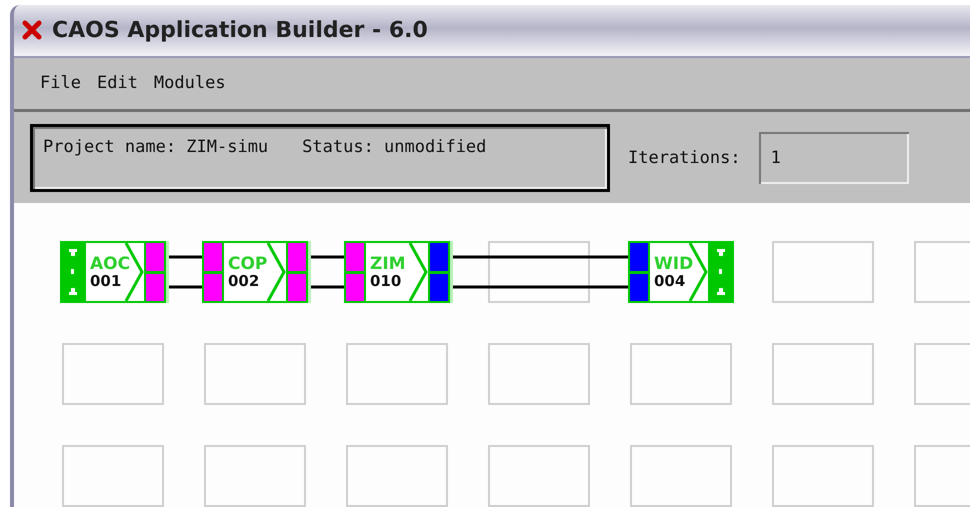  I want to click on module-name: ZIM, so click(388, 264).